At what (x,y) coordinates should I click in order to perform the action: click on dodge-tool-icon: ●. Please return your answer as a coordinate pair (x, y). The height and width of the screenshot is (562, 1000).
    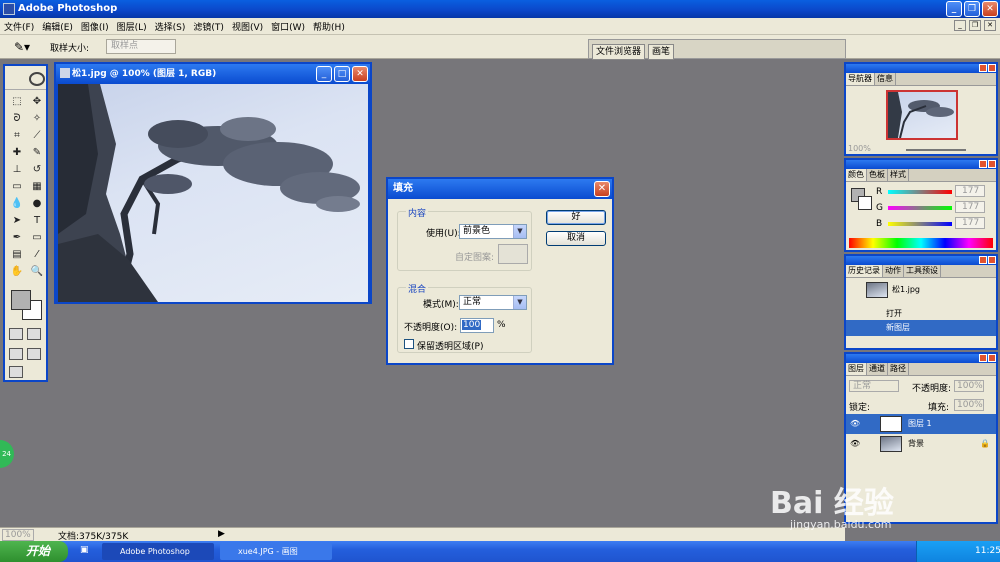
    Looking at the image, I should click on (37, 203).